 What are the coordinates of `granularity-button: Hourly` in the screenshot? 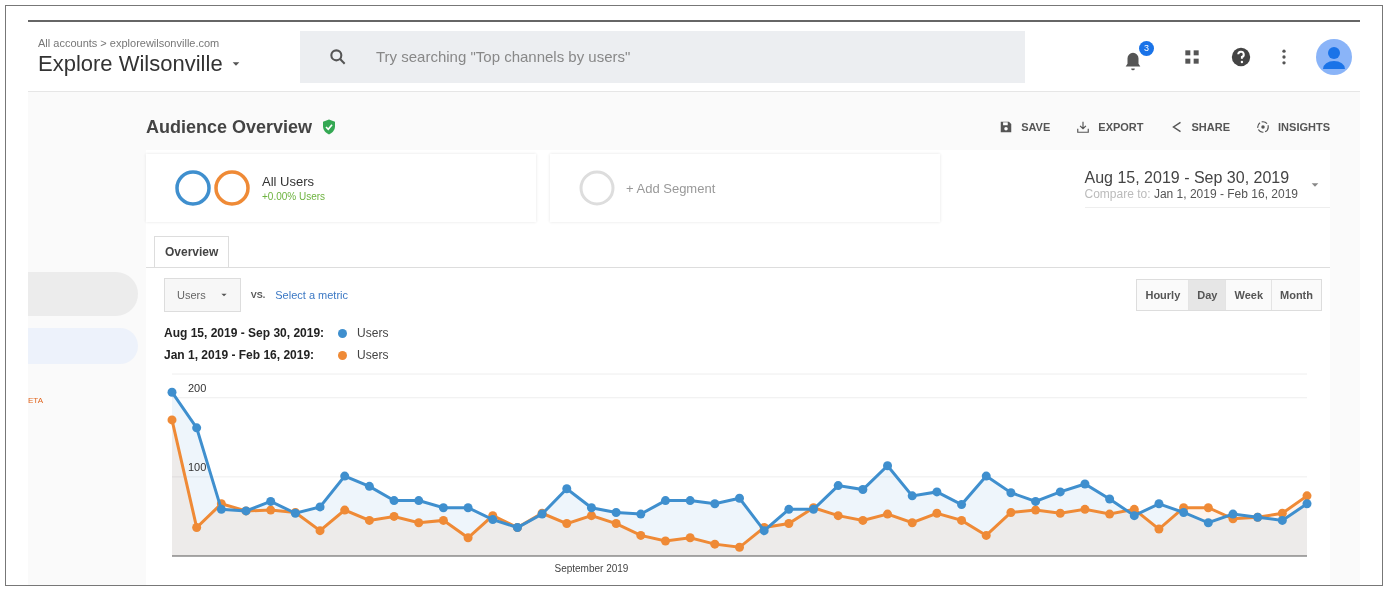 It's located at (1163, 295).